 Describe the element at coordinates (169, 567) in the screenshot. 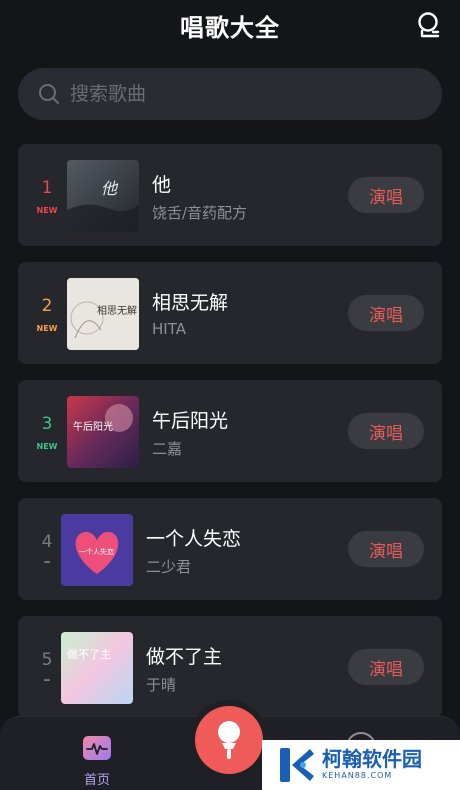

I see `song-artist: 二少君` at that location.